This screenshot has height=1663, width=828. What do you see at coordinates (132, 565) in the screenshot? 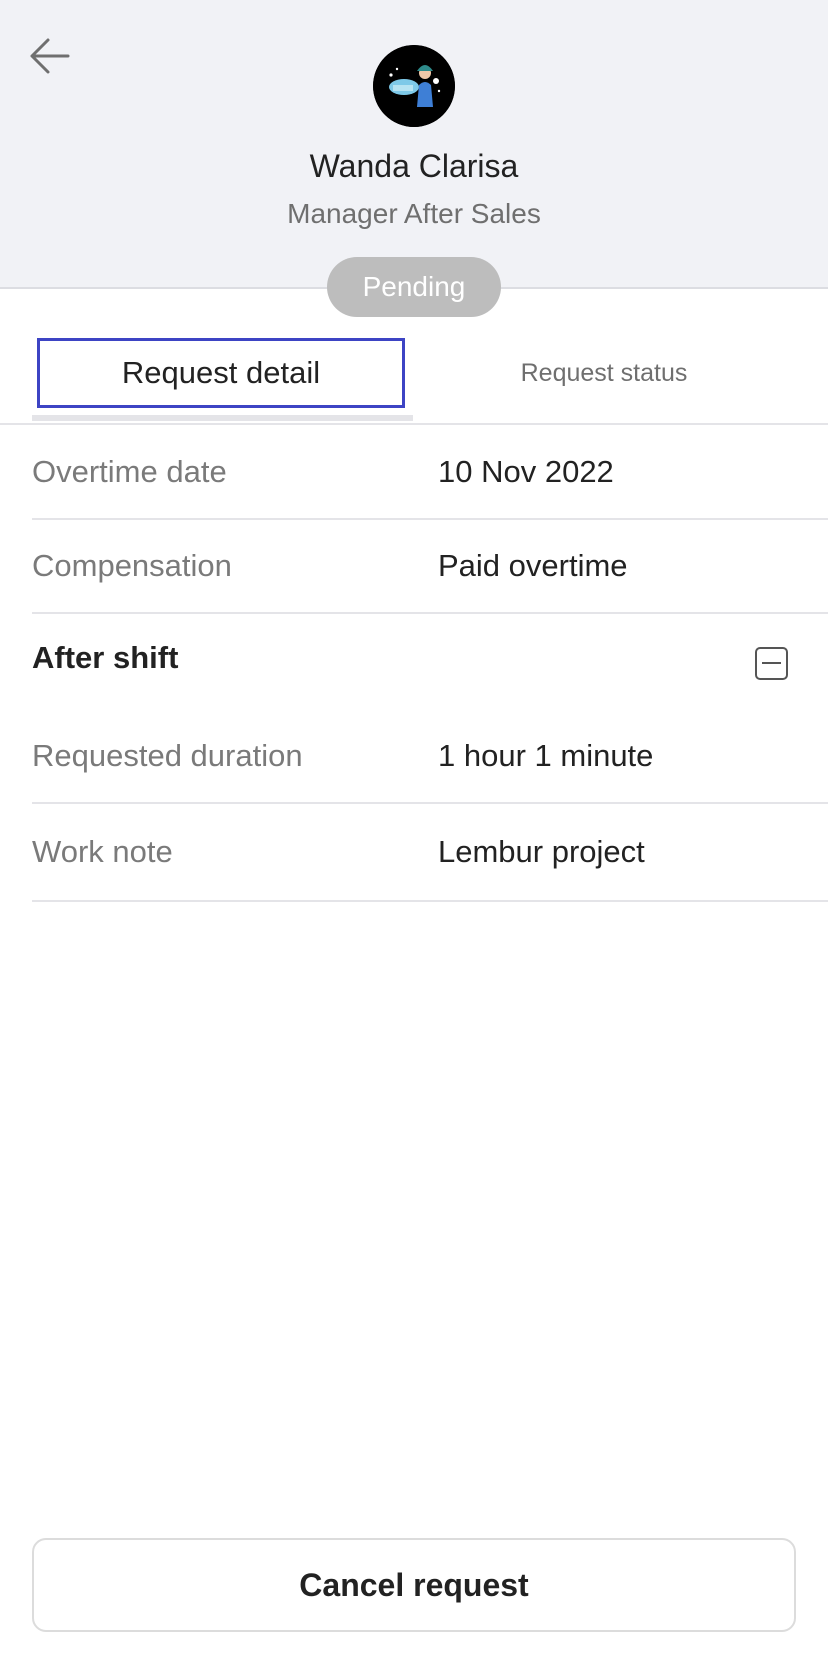
I see `compensation-label: Compensation` at bounding box center [132, 565].